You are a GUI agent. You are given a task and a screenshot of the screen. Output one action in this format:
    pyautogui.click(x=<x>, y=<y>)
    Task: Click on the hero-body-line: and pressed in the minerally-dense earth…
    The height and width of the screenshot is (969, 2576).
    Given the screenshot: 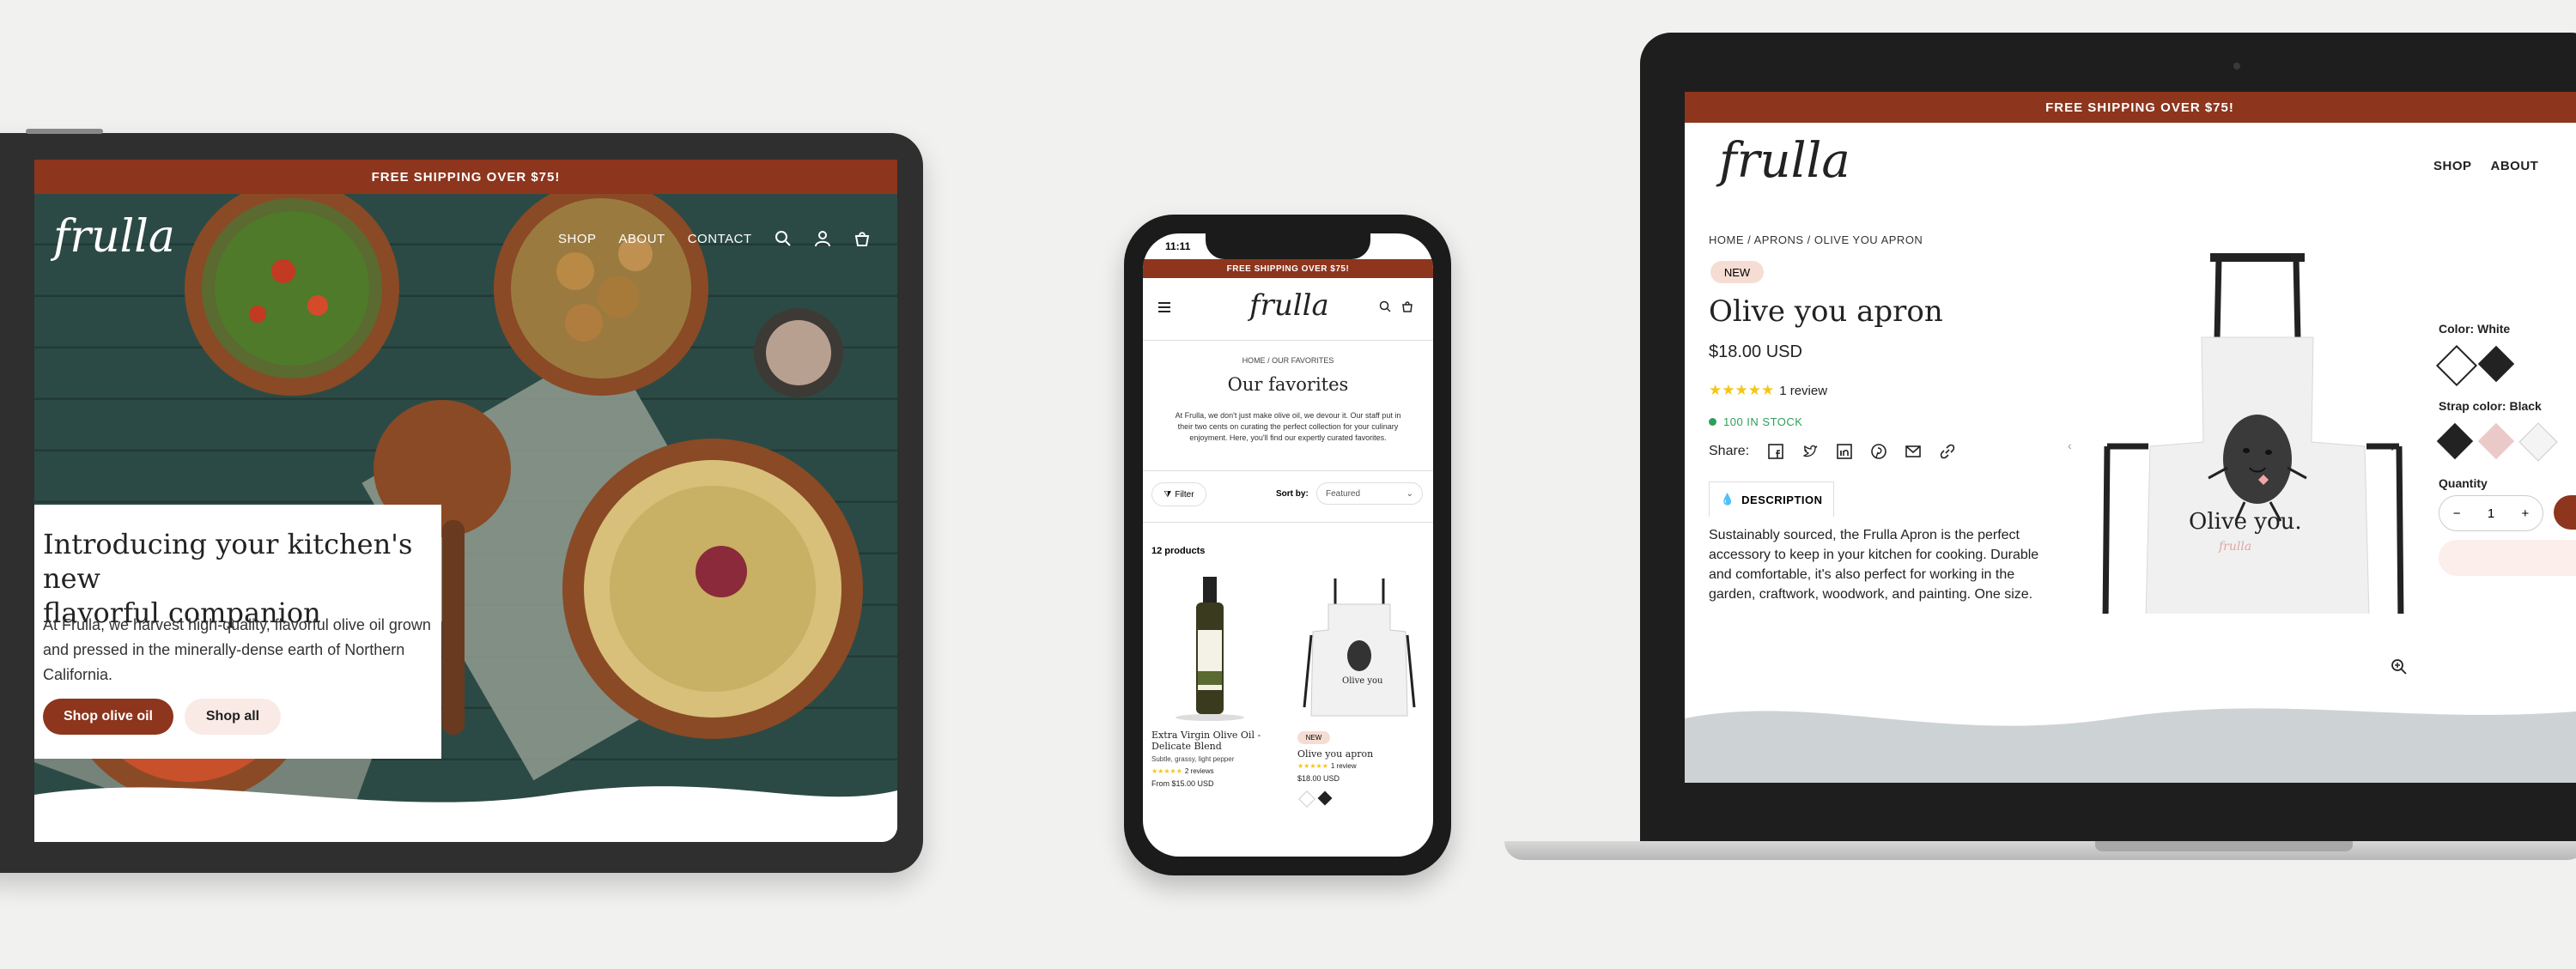 What is the action you would take?
    pyautogui.click(x=224, y=650)
    